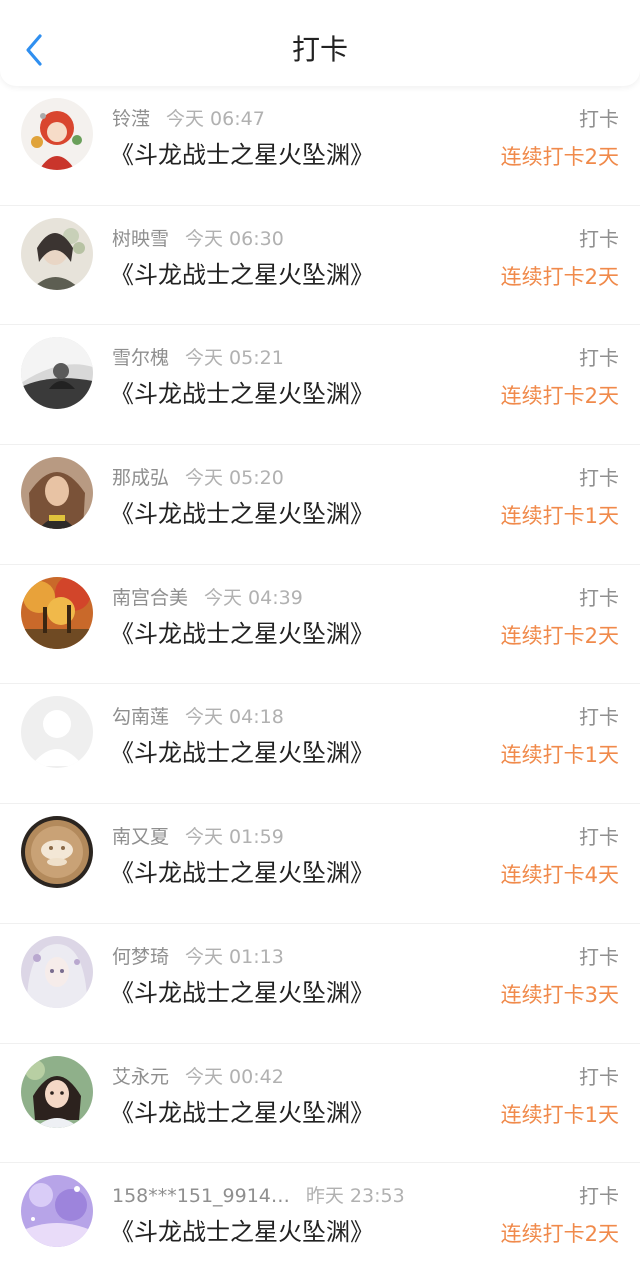 The width and height of the screenshot is (640, 1283). Describe the element at coordinates (131, 119) in the screenshot. I see `user-name: 铃滢` at that location.